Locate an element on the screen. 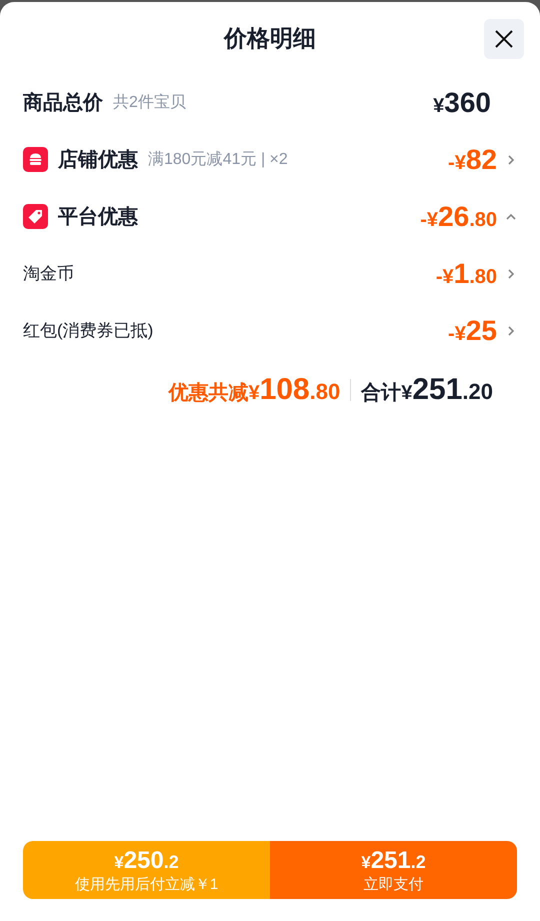 Image resolution: width=540 pixels, height=921 pixels. discount-total: 优惠共减¥108.80 is located at coordinates (254, 390).